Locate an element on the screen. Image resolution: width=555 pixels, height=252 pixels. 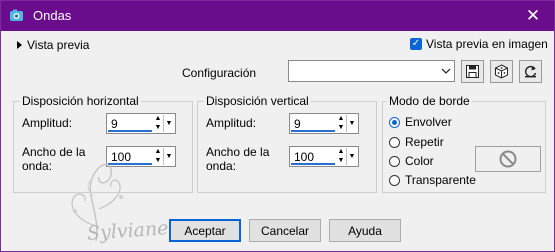
close-icon: ✕ is located at coordinates (533, 15).